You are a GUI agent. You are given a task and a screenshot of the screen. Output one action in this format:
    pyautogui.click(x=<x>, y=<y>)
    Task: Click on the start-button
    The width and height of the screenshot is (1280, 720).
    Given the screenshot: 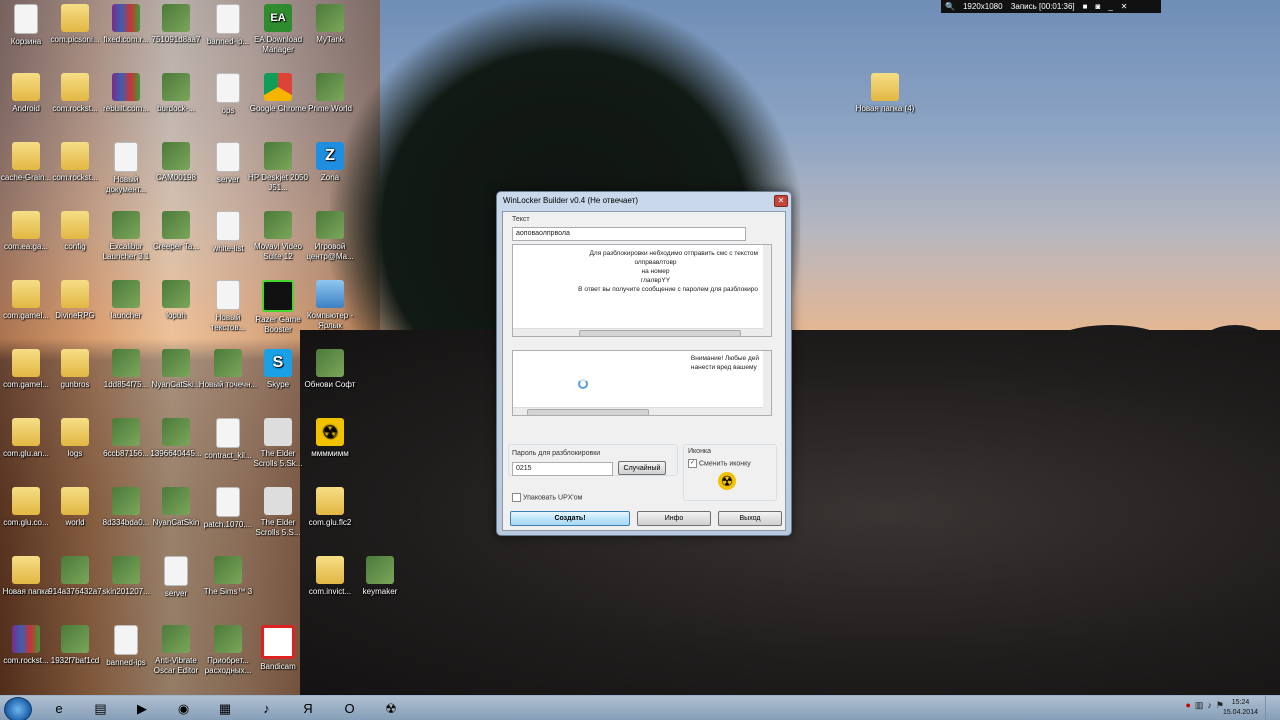 What is the action you would take?
    pyautogui.click(x=18, y=708)
    